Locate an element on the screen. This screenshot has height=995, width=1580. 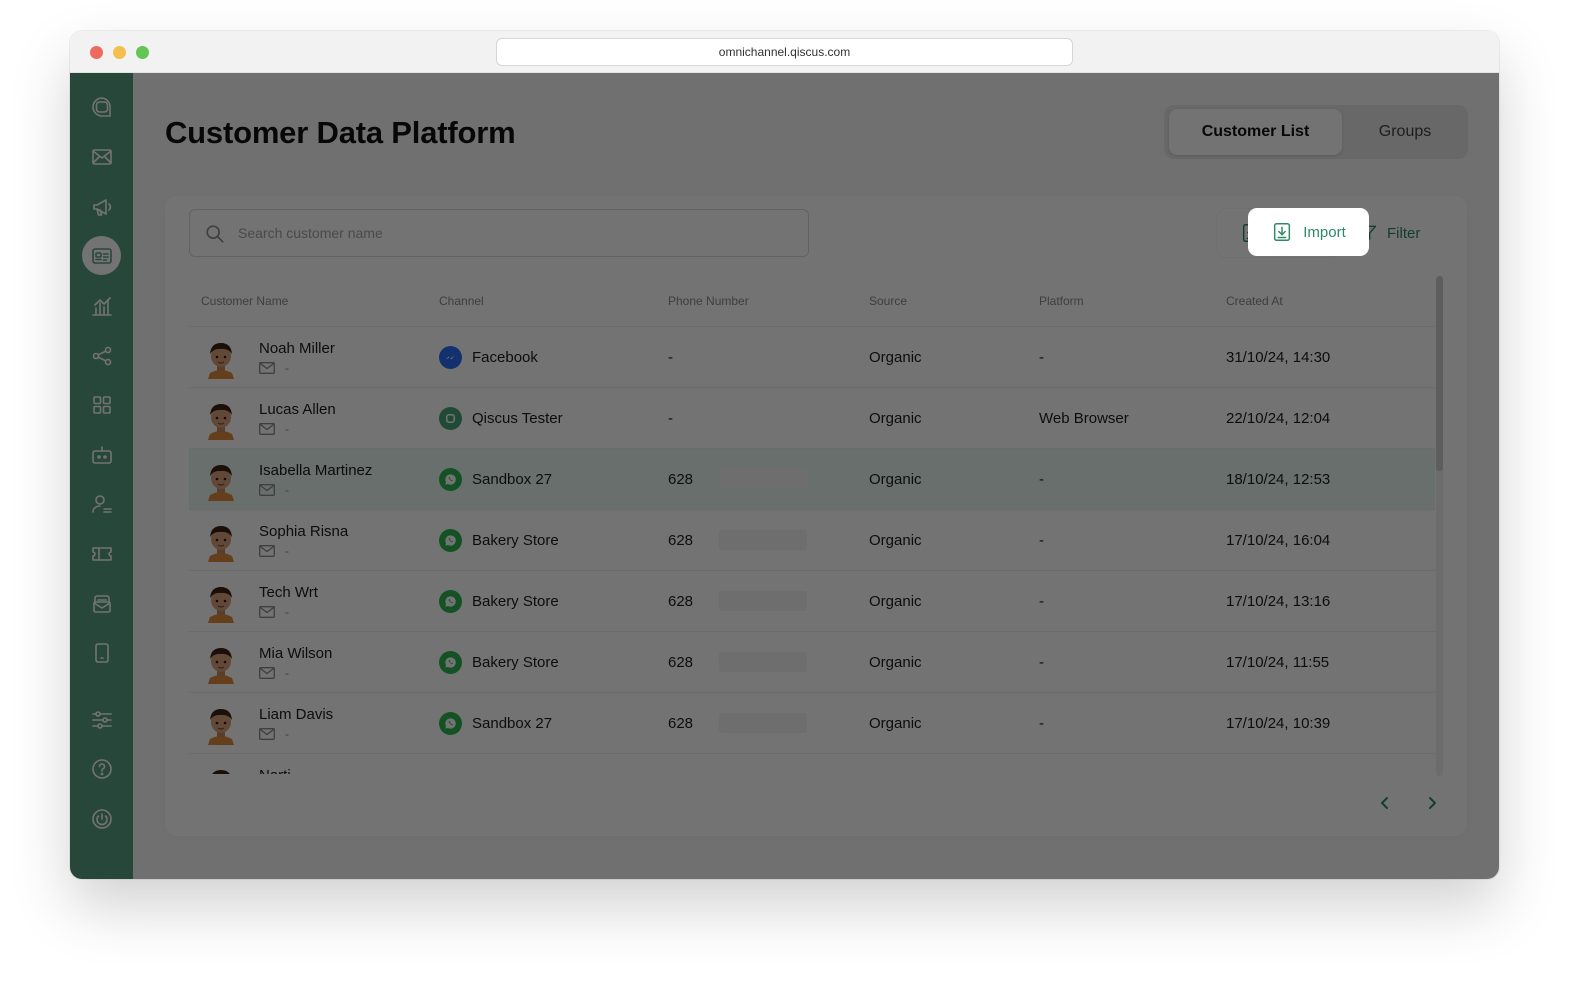
created-at: 17/10/24, 10:39 is located at coordinates (1278, 723).